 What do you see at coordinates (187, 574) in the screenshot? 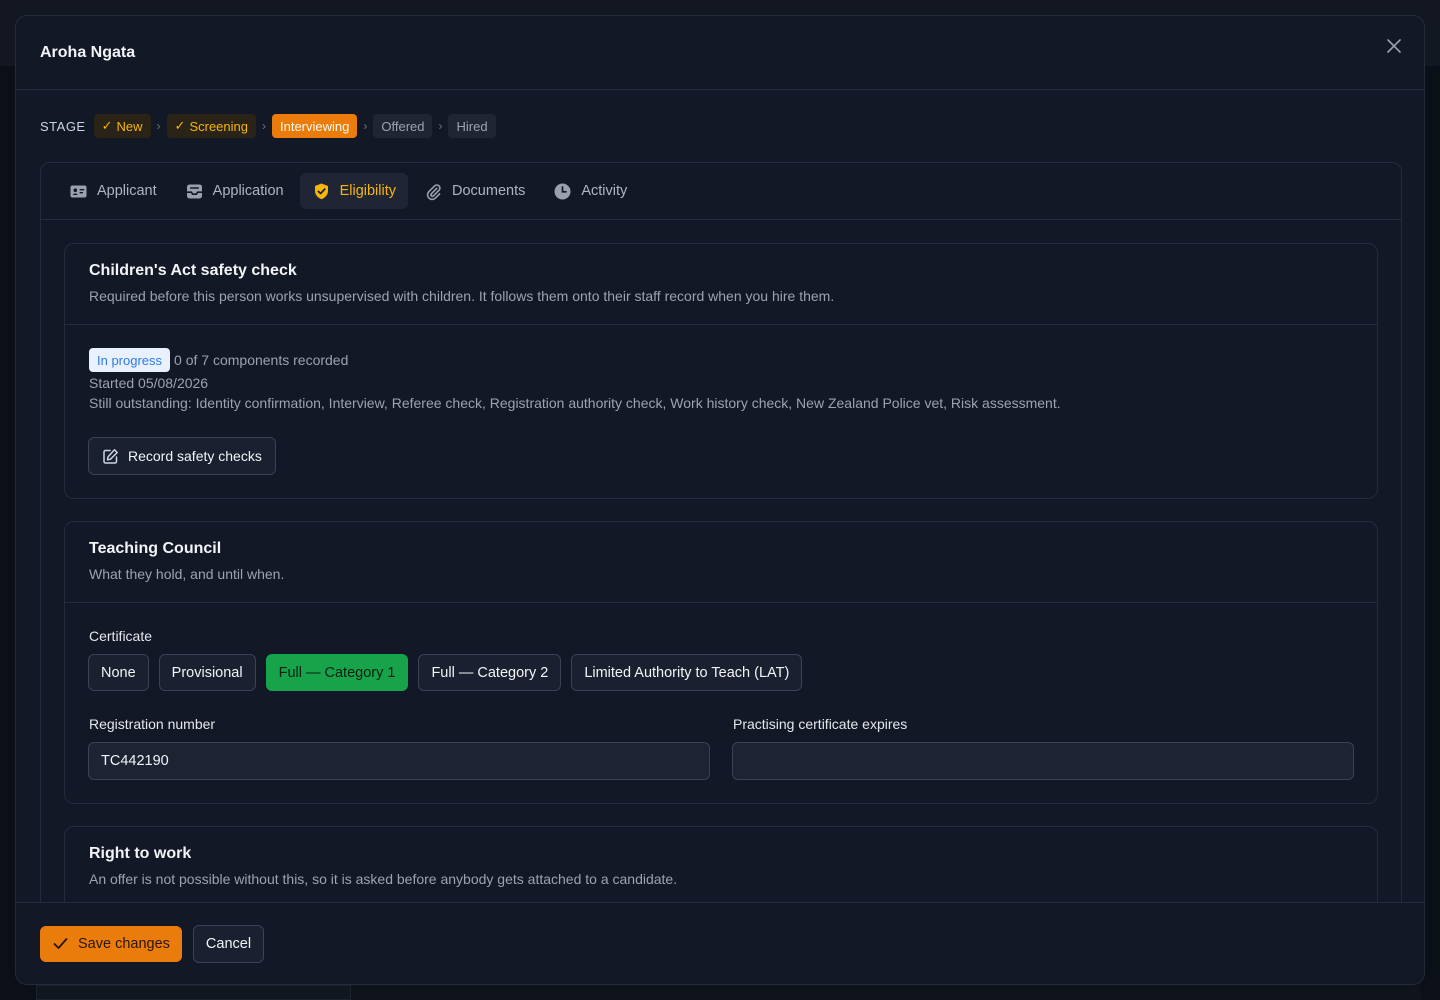
I see `teaching-council-description: What they hold, and until when.` at bounding box center [187, 574].